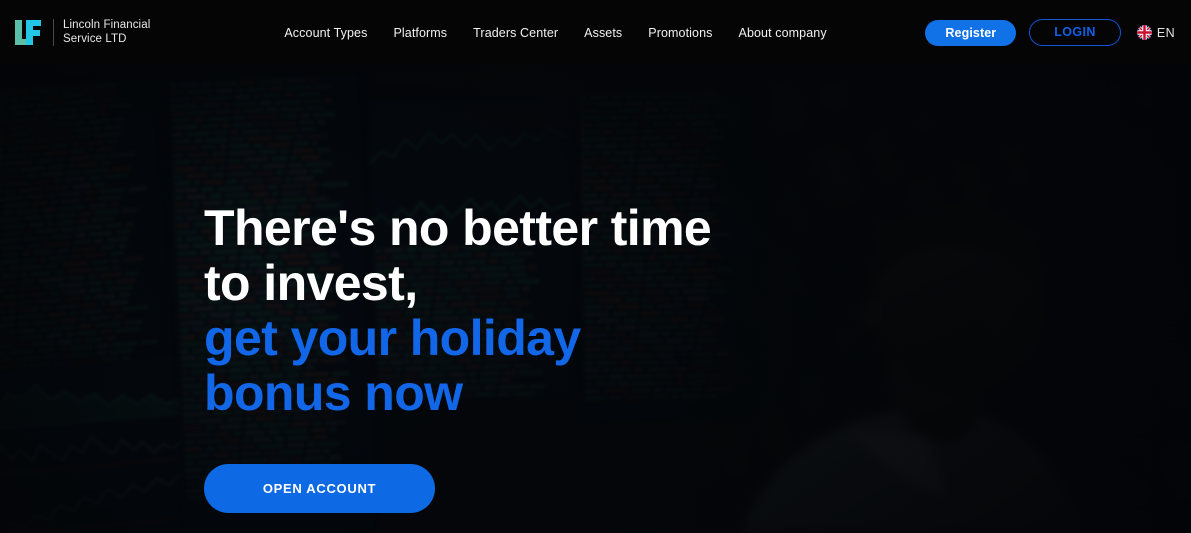 This screenshot has width=1191, height=533. What do you see at coordinates (1165, 32) in the screenshot?
I see `language-label: EN` at bounding box center [1165, 32].